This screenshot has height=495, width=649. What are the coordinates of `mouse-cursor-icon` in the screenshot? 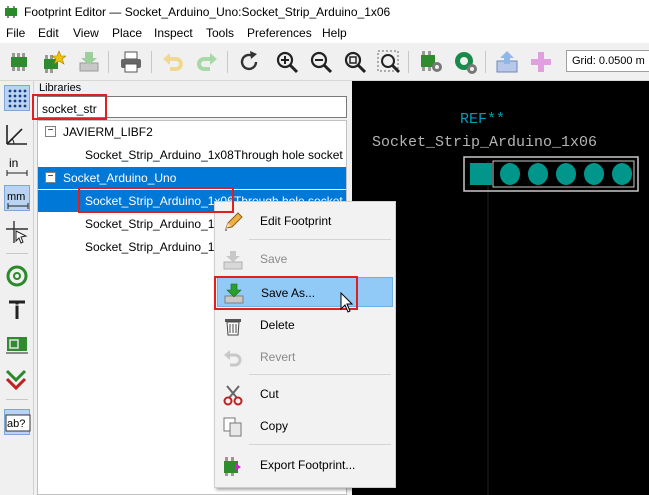 It's located at (347, 302).